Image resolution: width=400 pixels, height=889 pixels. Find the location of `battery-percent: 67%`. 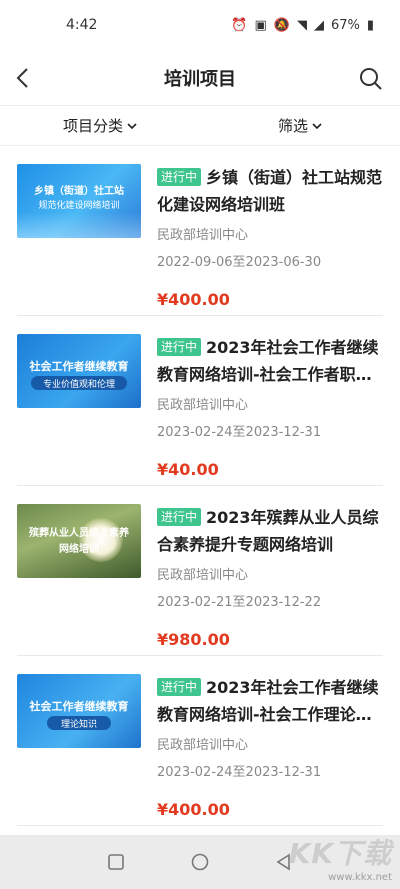

battery-percent: 67% is located at coordinates (345, 25).